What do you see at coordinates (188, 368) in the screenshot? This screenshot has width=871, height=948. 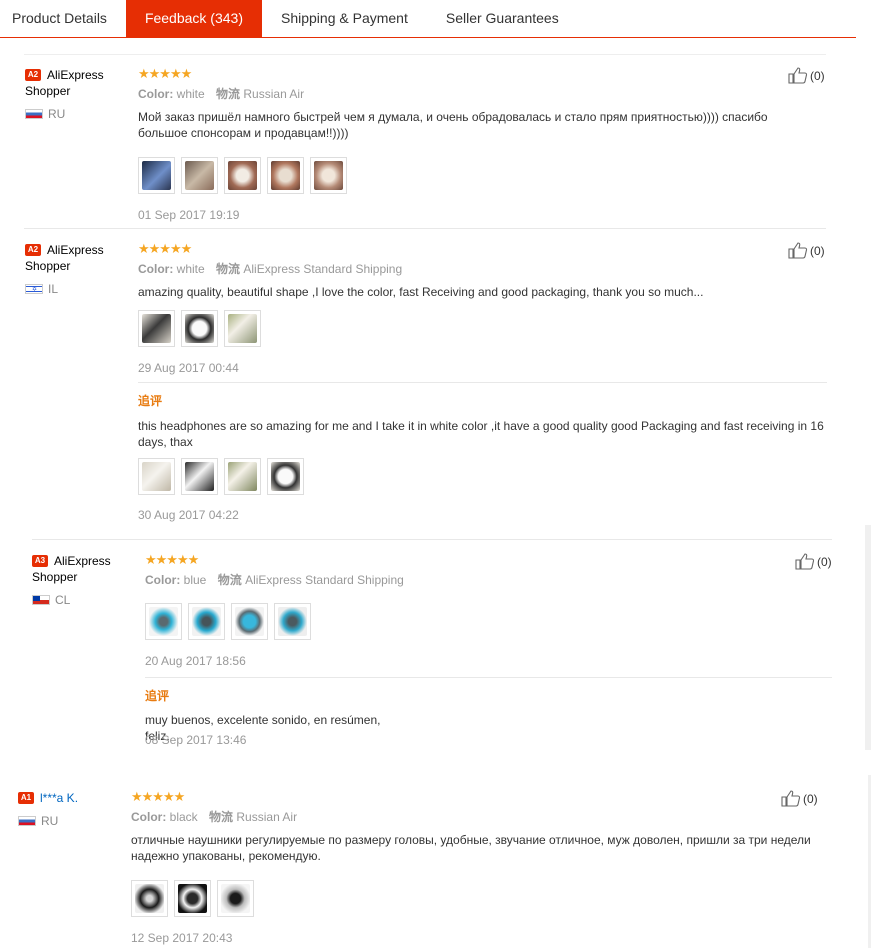 I see `review-date: 29 Aug 2017 00:44` at bounding box center [188, 368].